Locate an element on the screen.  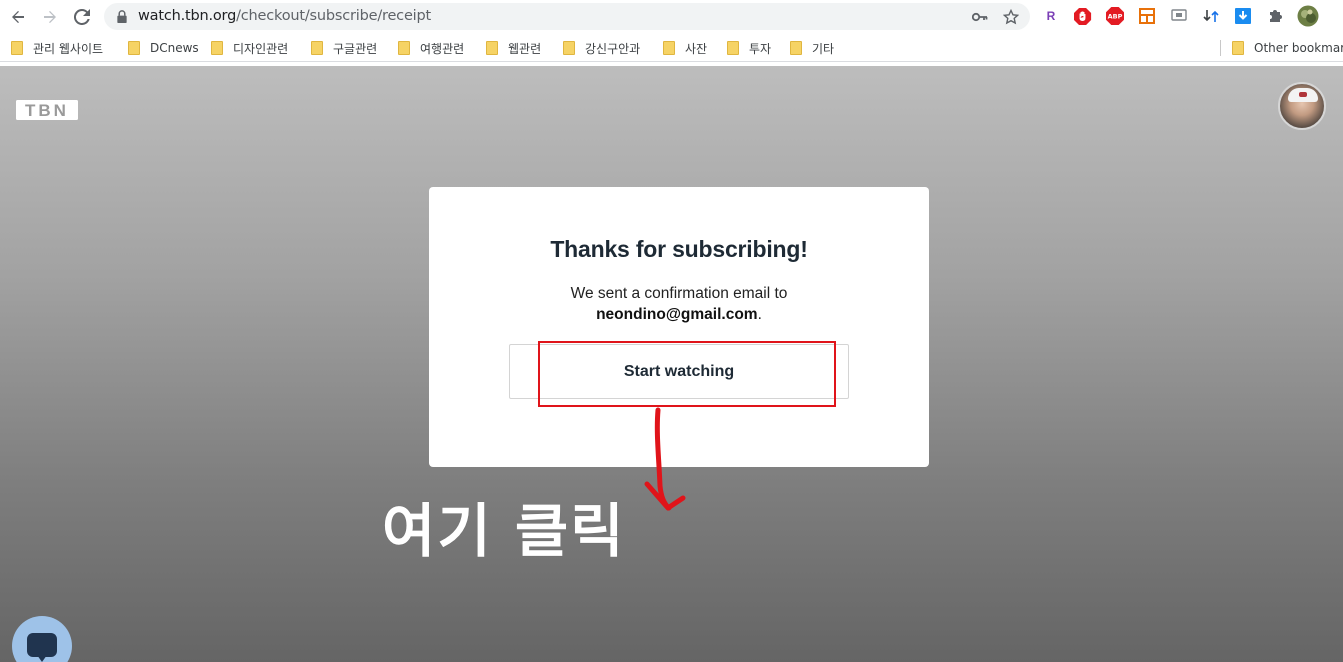
reload-icon is located at coordinates (82, 17).